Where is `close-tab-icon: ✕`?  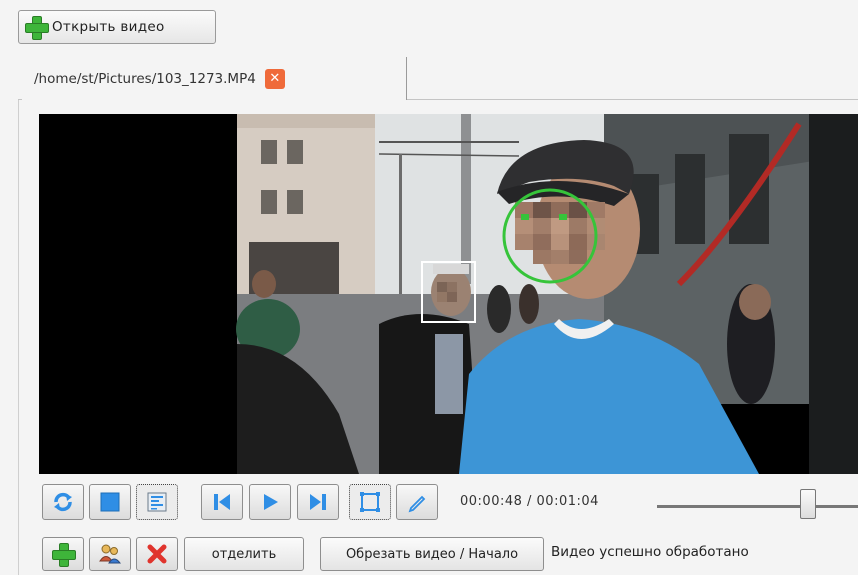
close-tab-icon: ✕ is located at coordinates (274, 78).